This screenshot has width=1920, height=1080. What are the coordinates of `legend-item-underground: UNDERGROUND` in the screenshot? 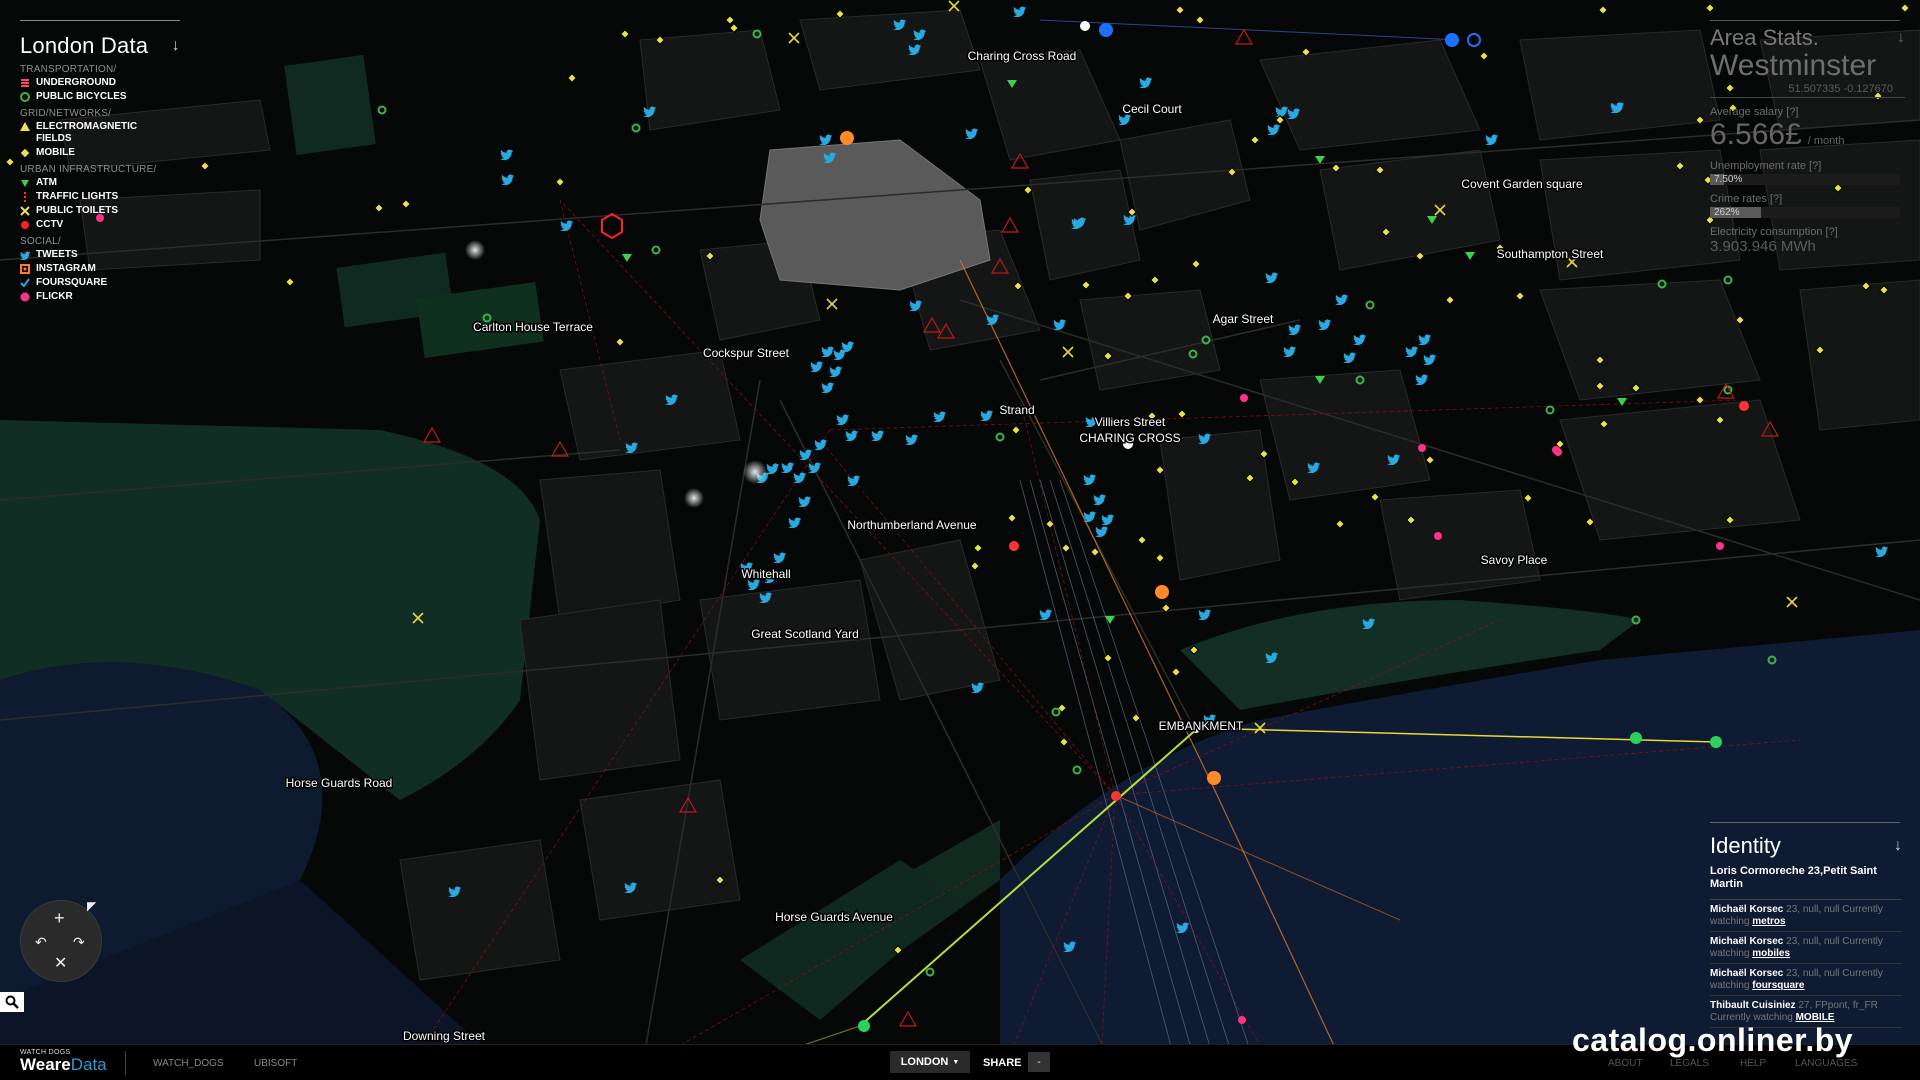 It's located at (100, 83).